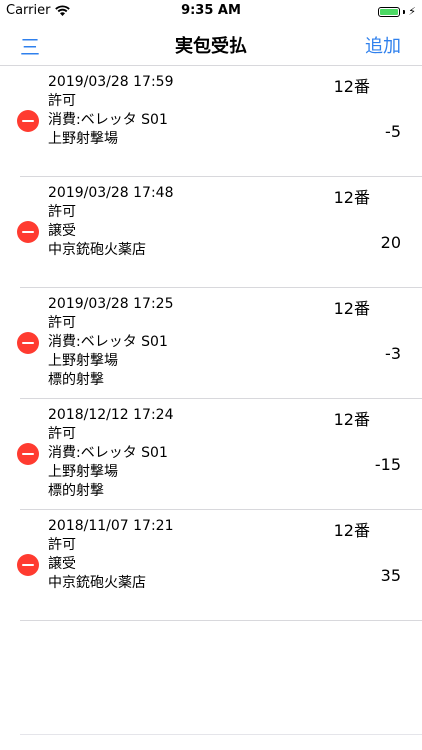  I want to click on battery-level, so click(389, 11).